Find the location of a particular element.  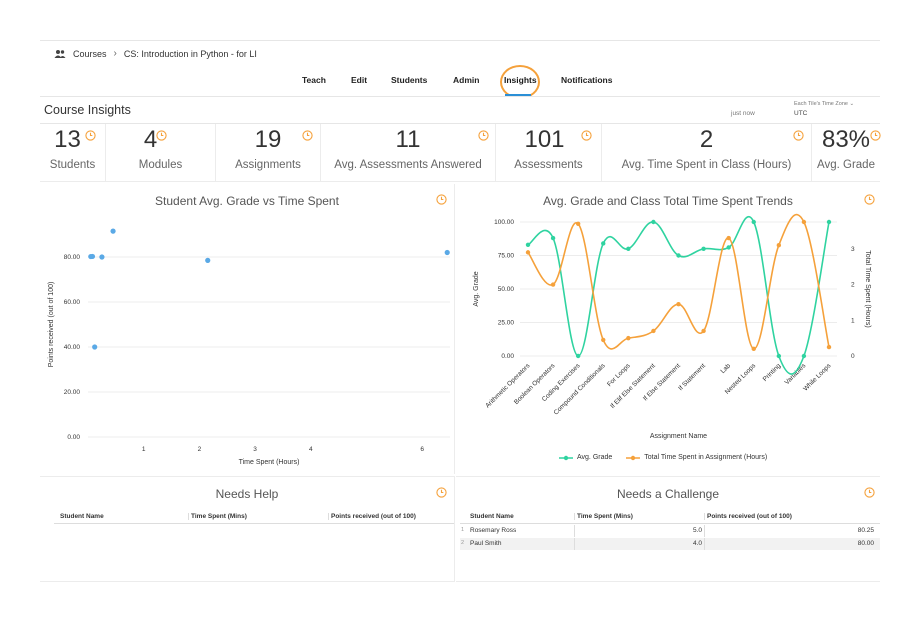

y-tick-label: 0.00 is located at coordinates (507, 356).